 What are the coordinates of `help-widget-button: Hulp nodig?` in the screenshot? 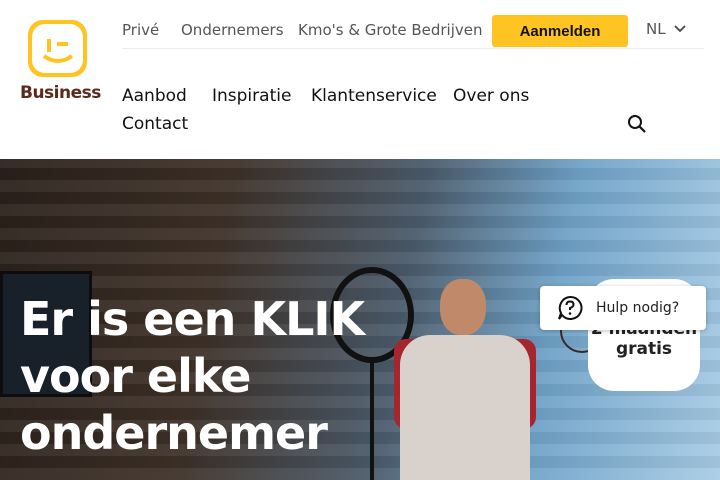 It's located at (623, 308).